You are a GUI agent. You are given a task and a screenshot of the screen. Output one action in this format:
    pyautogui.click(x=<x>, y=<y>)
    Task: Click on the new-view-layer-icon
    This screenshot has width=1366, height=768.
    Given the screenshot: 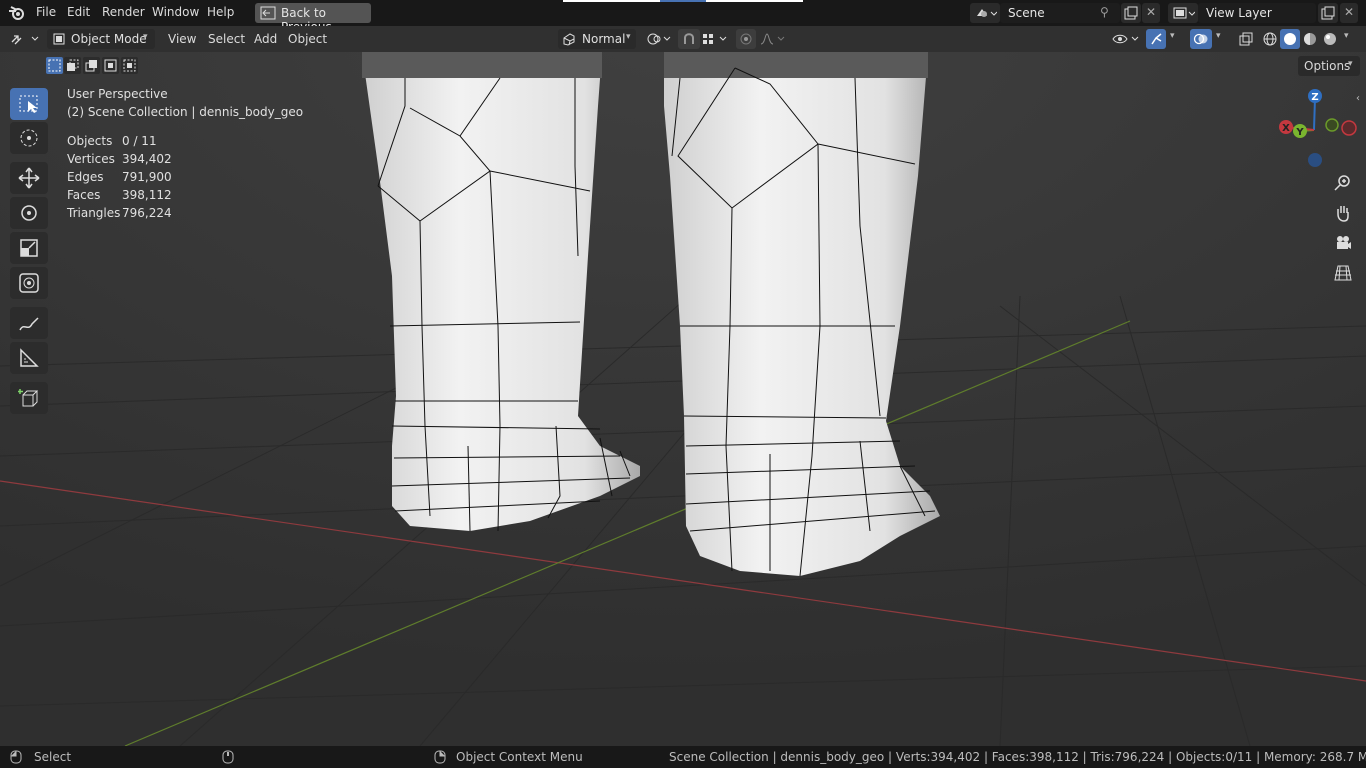 What is the action you would take?
    pyautogui.click(x=1328, y=13)
    